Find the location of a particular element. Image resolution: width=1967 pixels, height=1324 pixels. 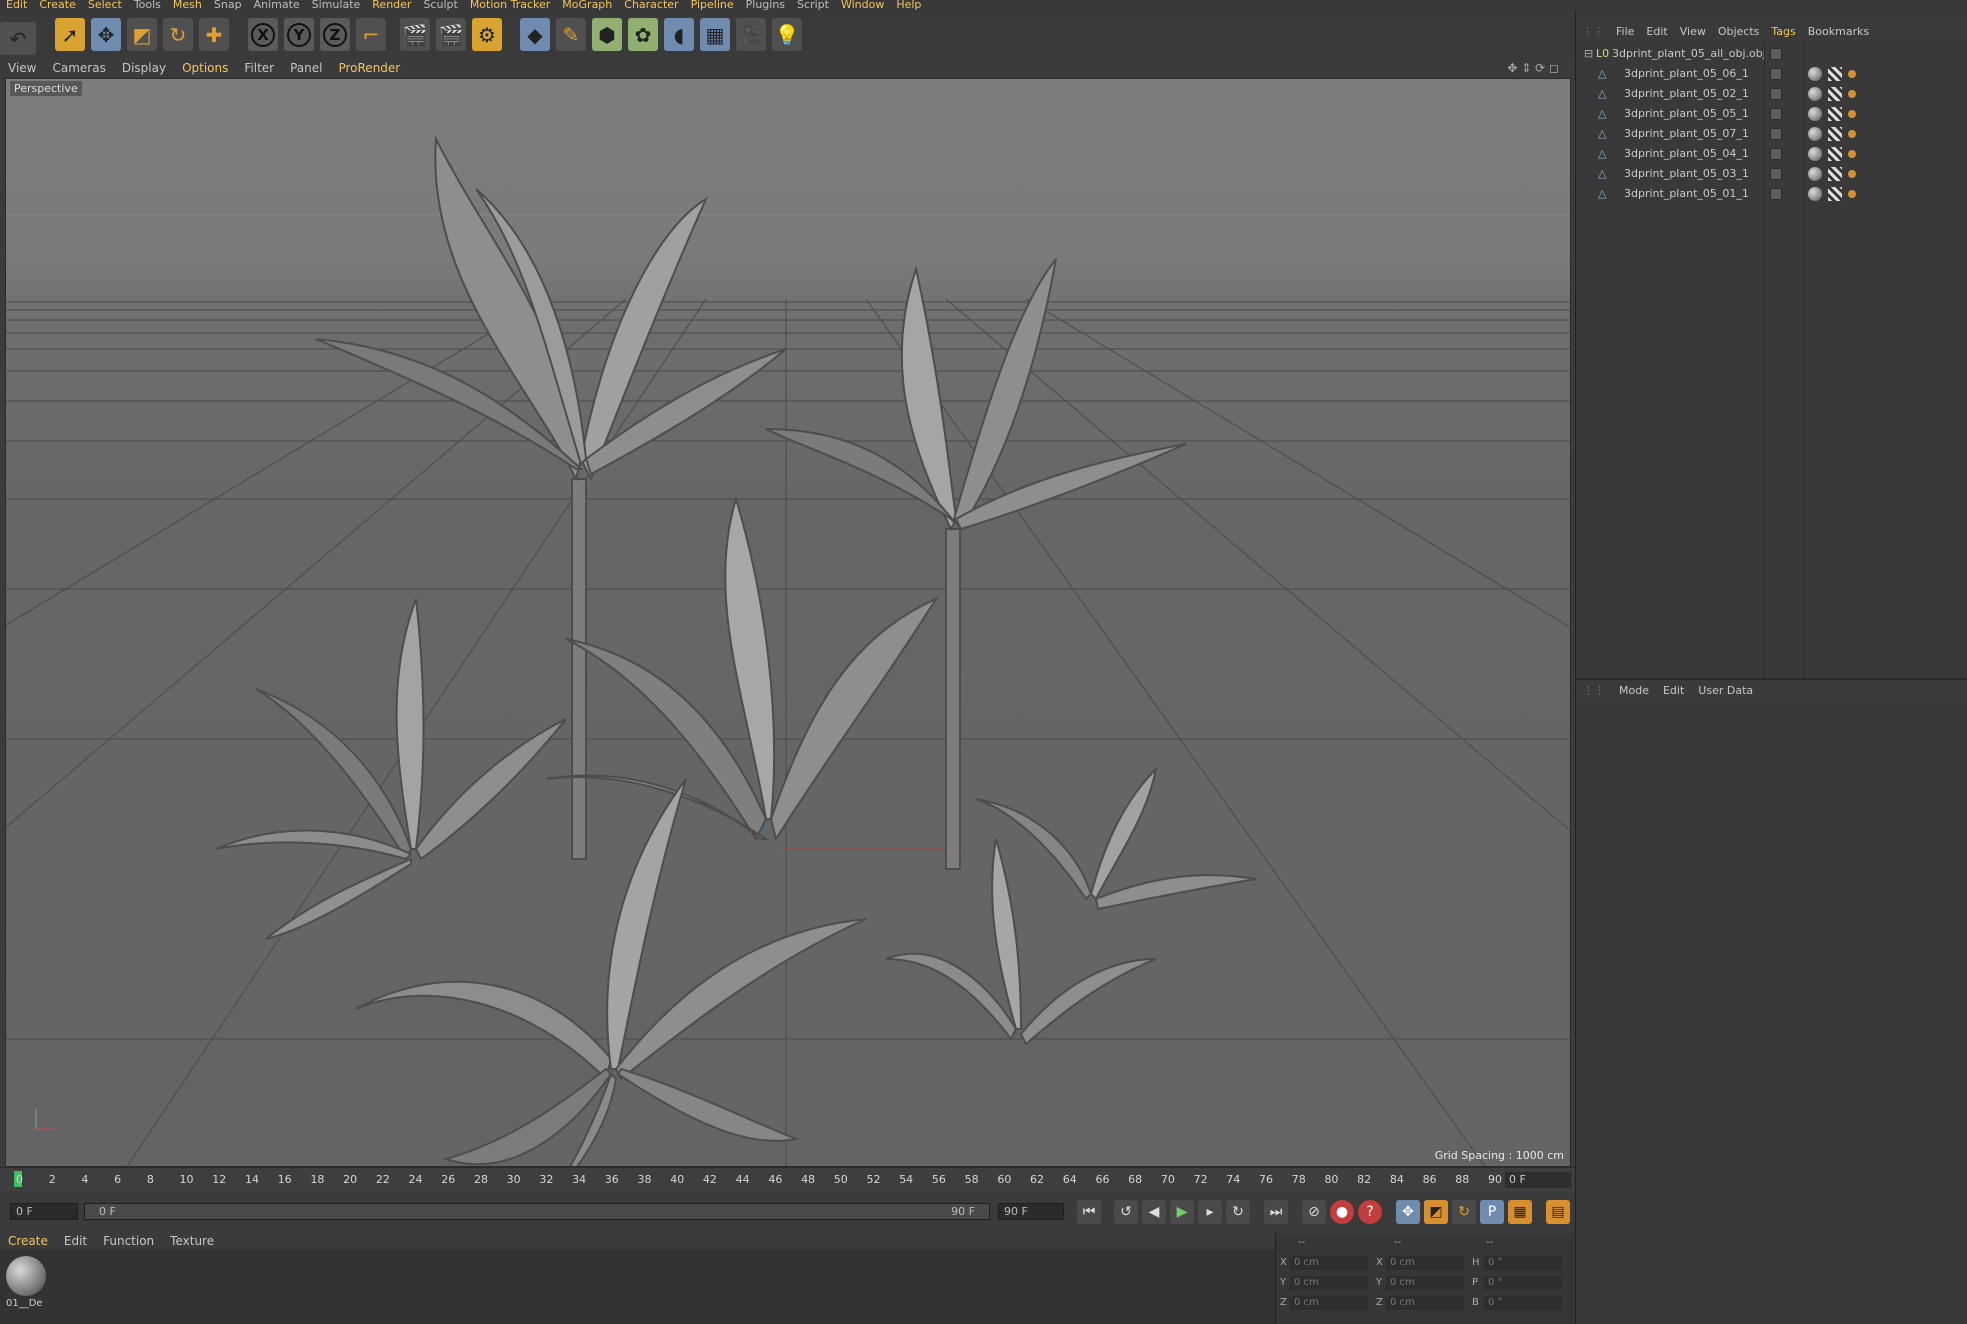

floor-icon: ▦ is located at coordinates (715, 34).